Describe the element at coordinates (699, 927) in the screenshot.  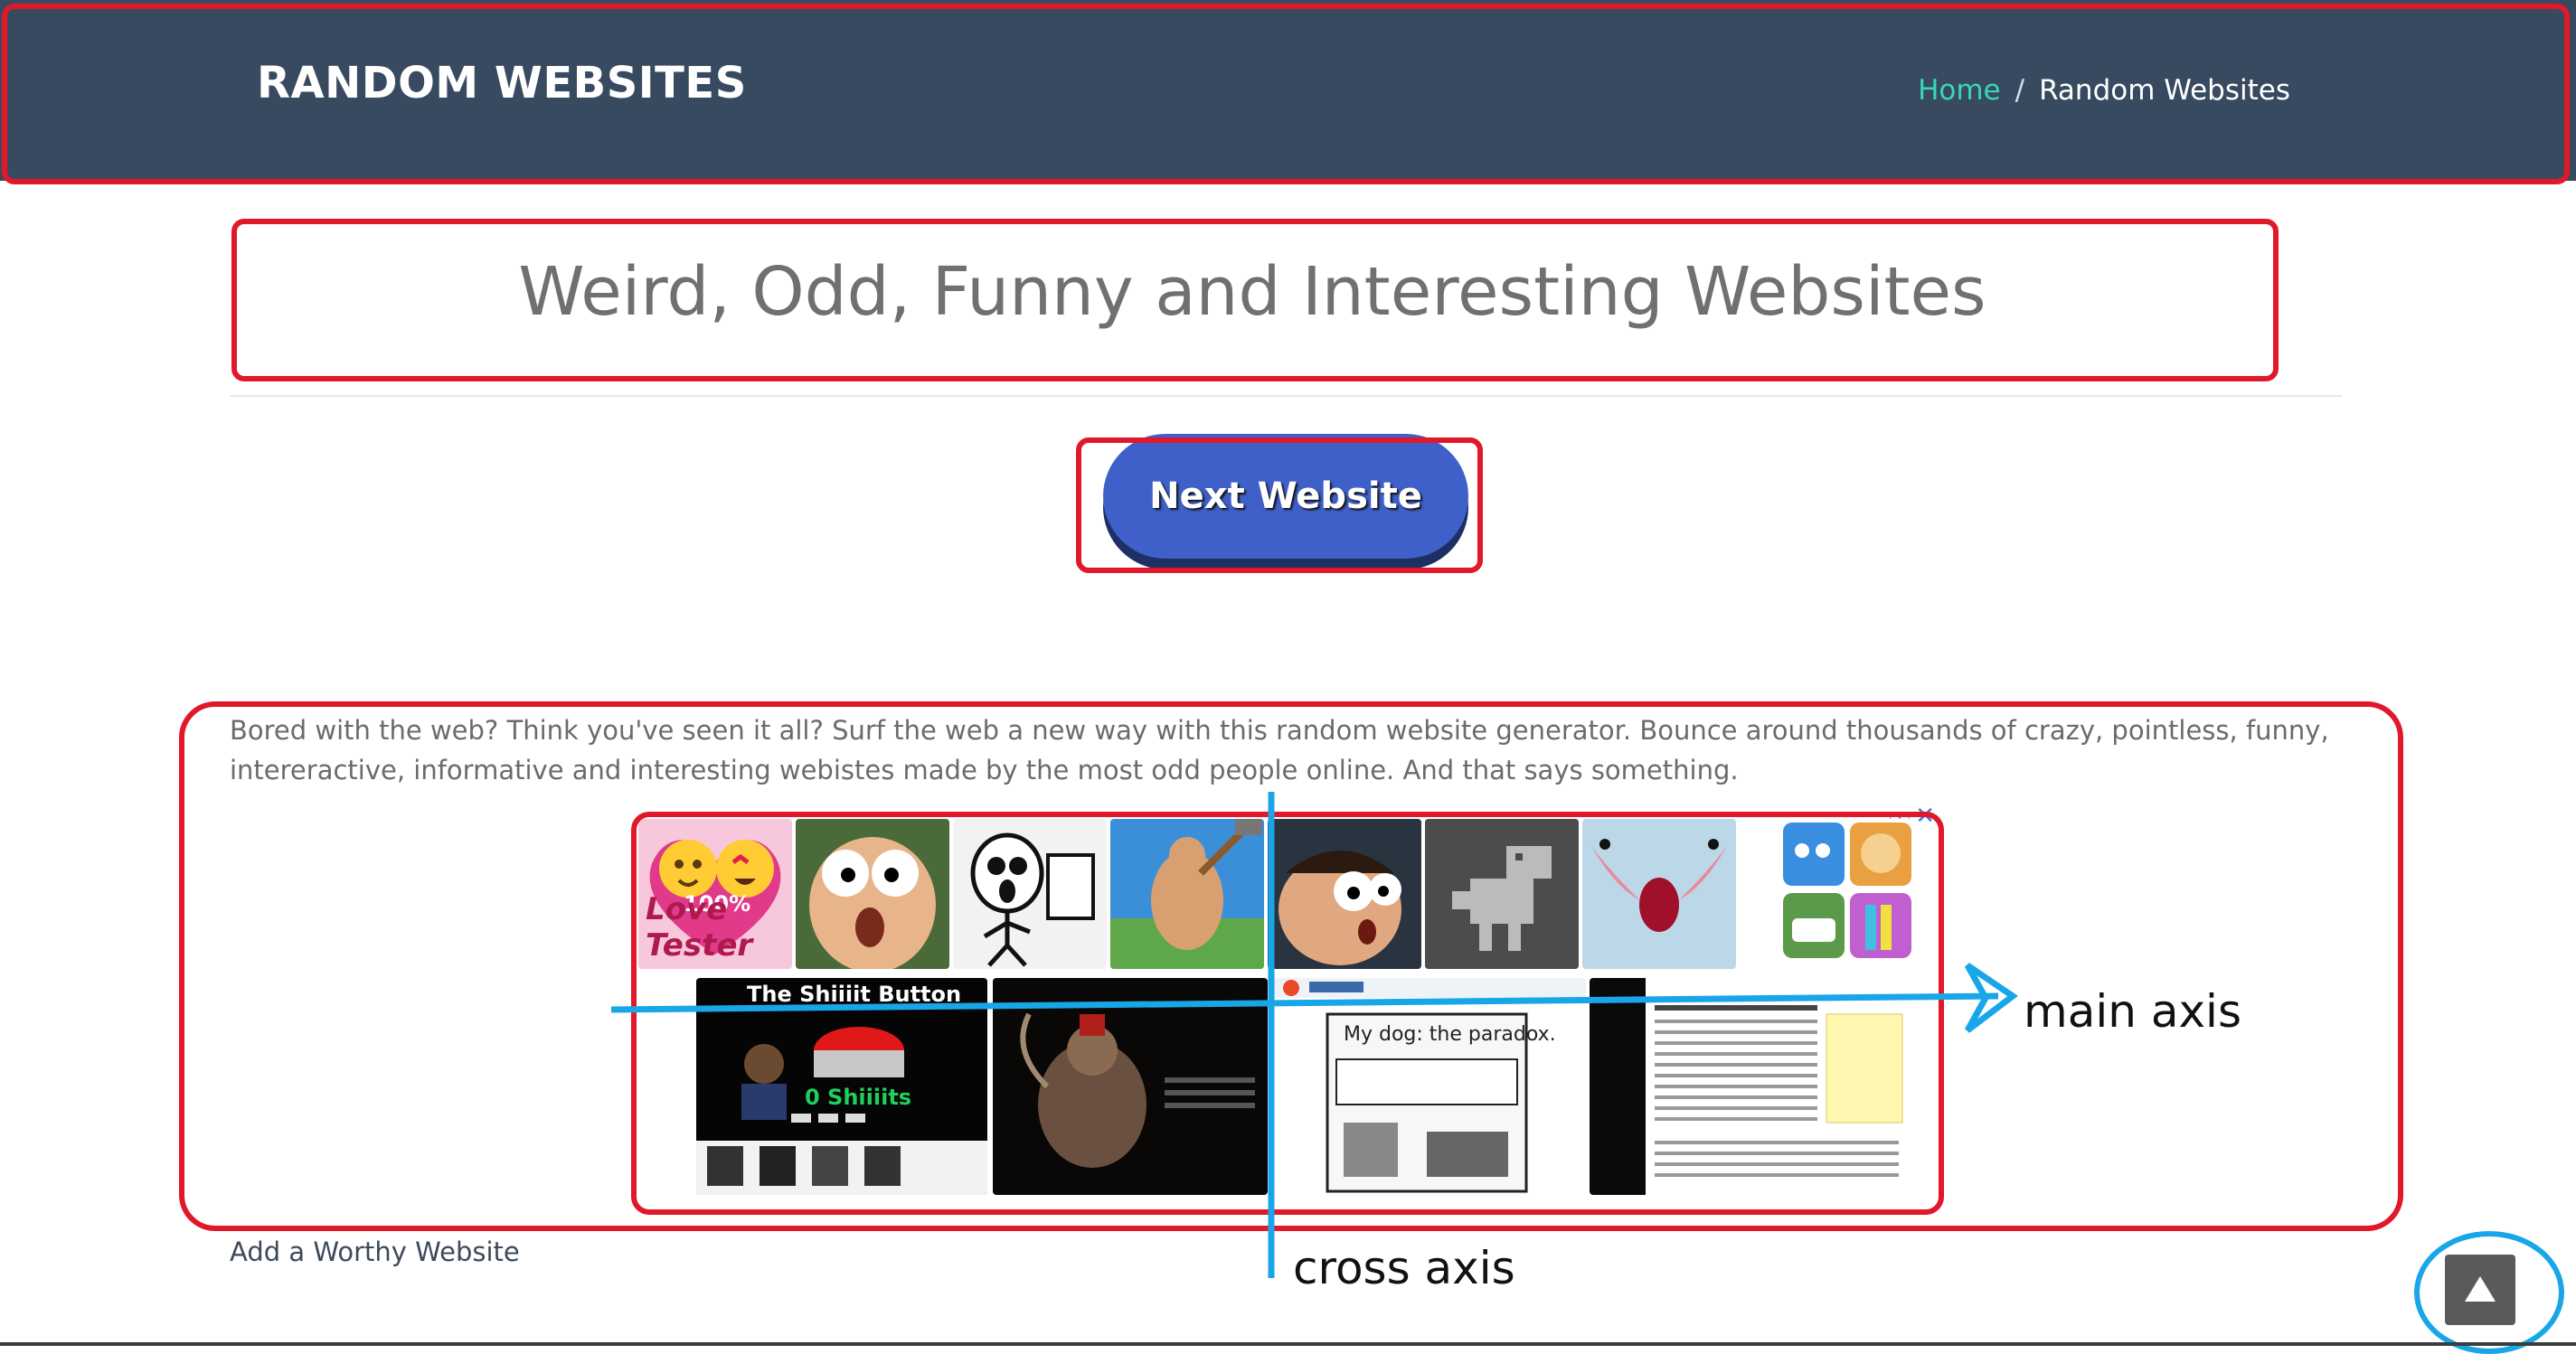
I see `love-tester-caption: Love Tester` at that location.